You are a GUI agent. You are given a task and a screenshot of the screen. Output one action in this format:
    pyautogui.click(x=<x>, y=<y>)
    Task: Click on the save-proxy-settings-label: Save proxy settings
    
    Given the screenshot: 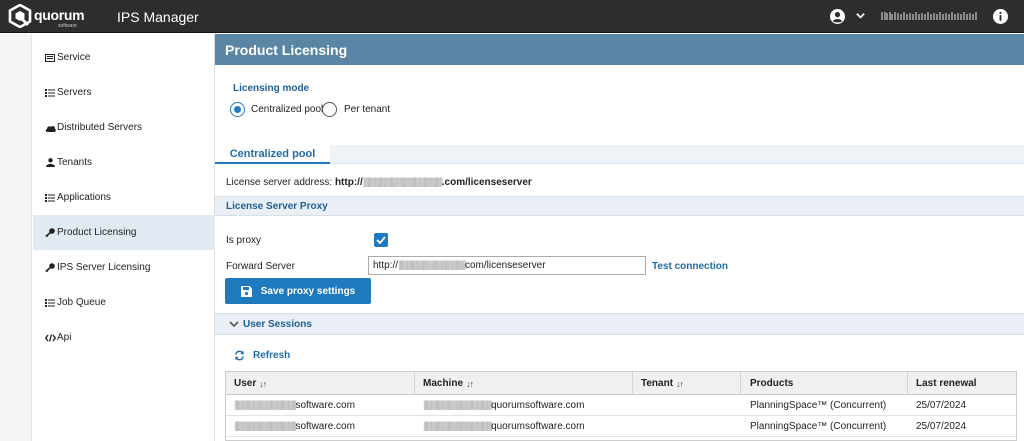 What is the action you would take?
    pyautogui.click(x=308, y=291)
    